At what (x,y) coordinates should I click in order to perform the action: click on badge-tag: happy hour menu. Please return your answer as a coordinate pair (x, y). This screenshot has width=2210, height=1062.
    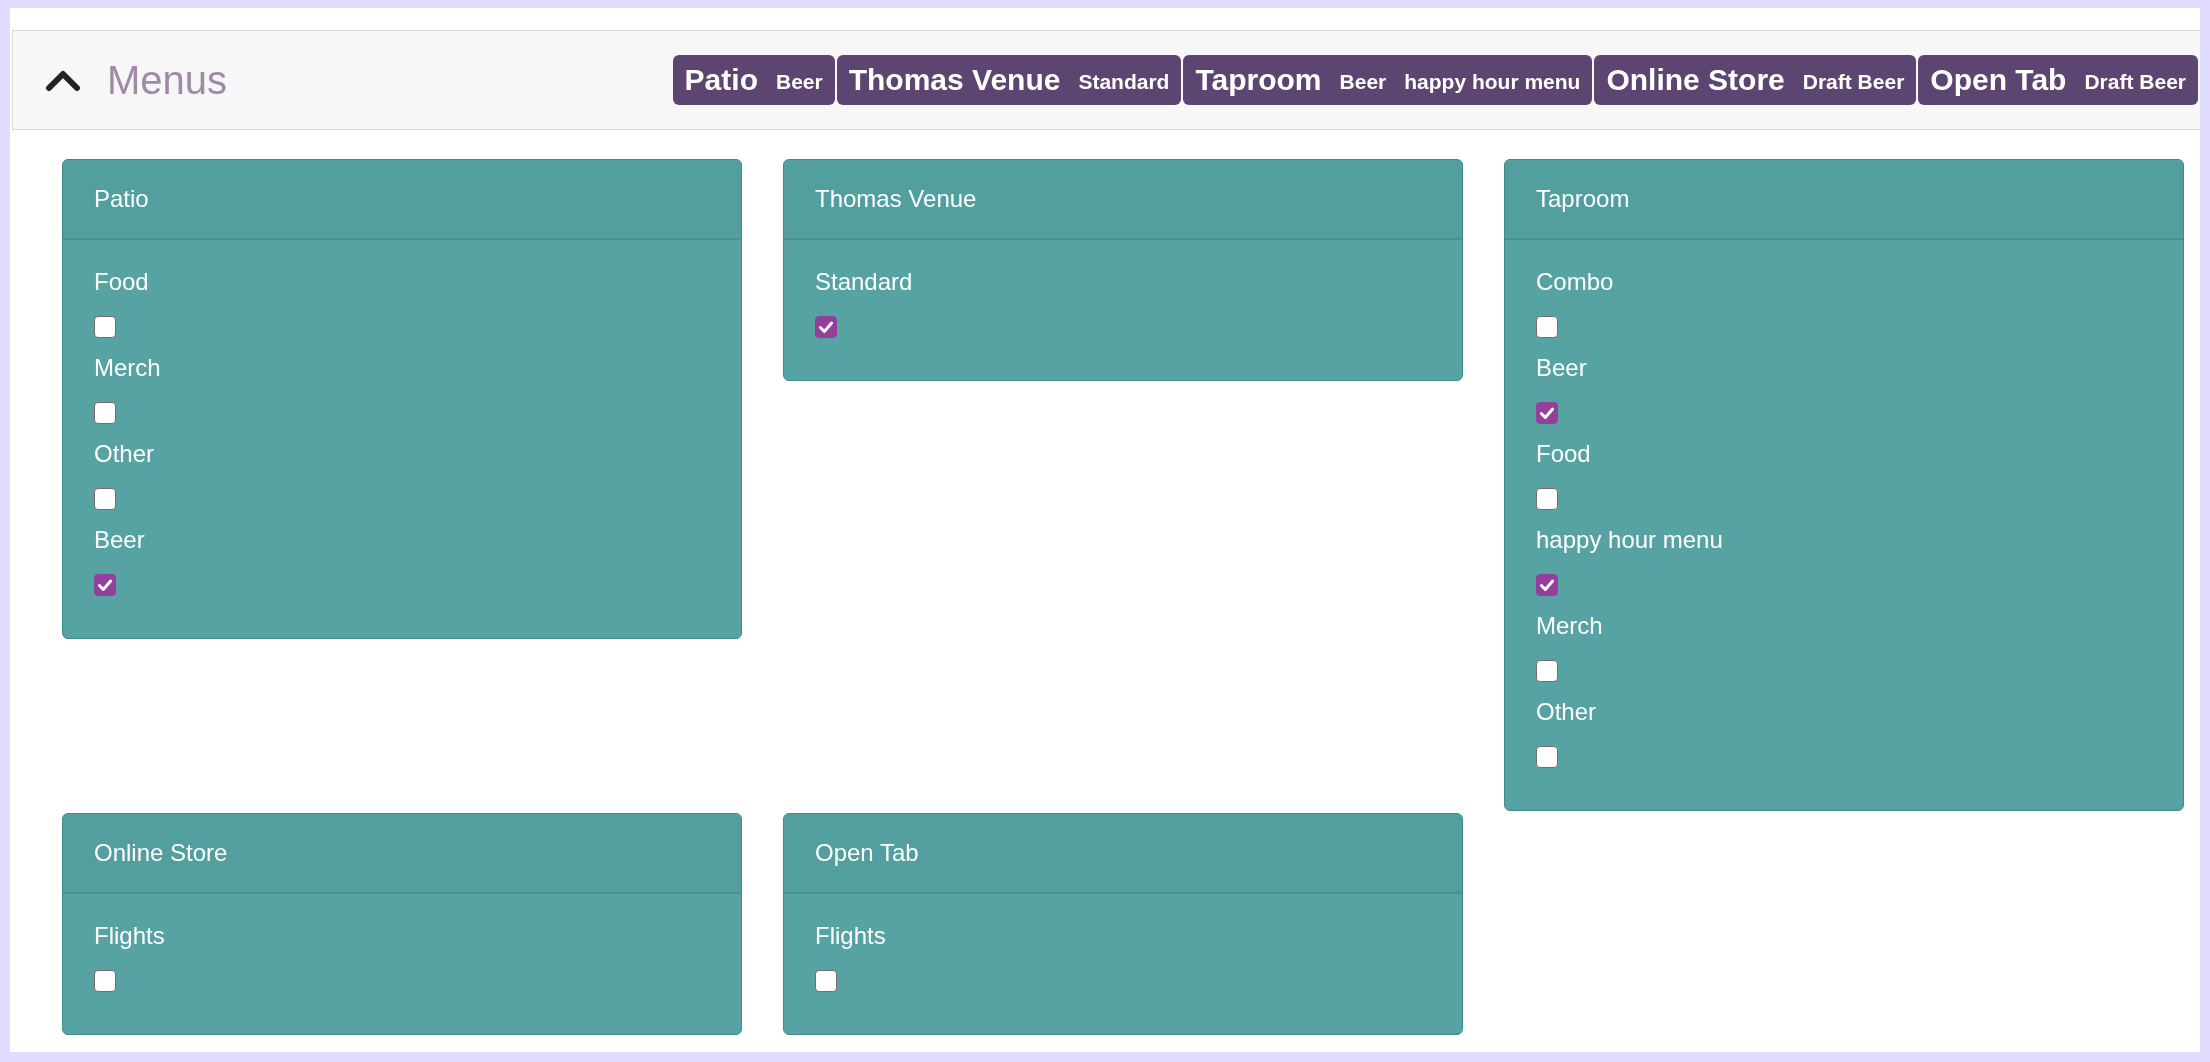
    Looking at the image, I should click on (1492, 82).